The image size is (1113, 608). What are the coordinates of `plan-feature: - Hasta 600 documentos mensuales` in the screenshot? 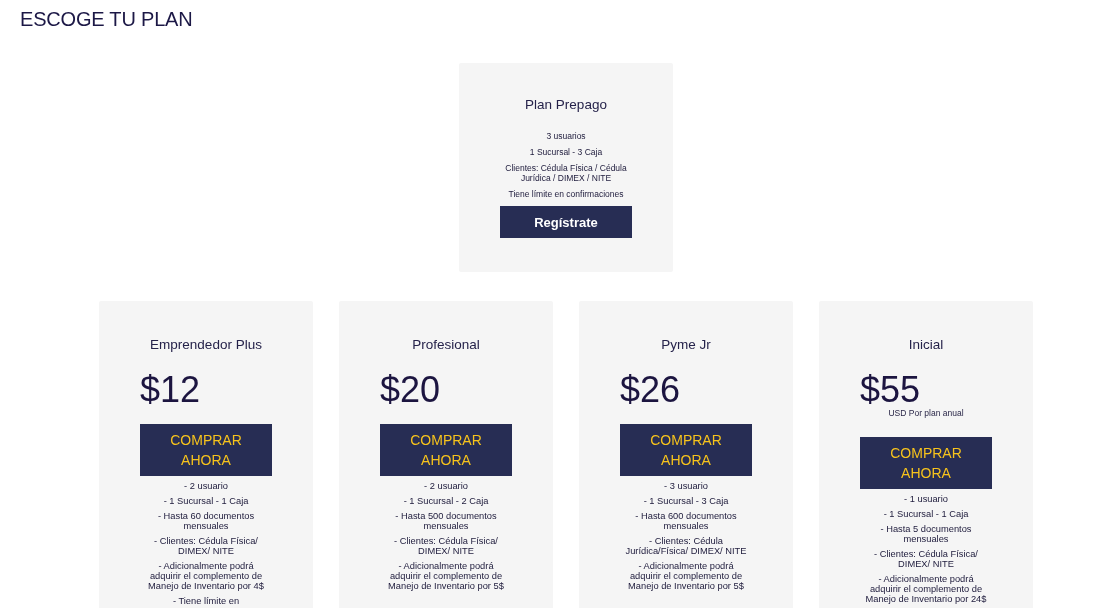 It's located at (686, 521).